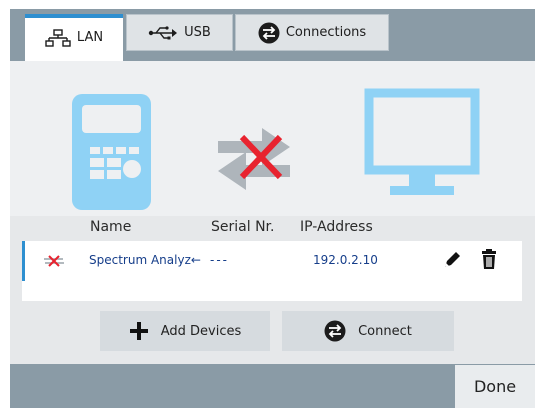 The image size is (535, 408). What do you see at coordinates (345, 260) in the screenshot?
I see `device-ip: 192.0.2.10` at bounding box center [345, 260].